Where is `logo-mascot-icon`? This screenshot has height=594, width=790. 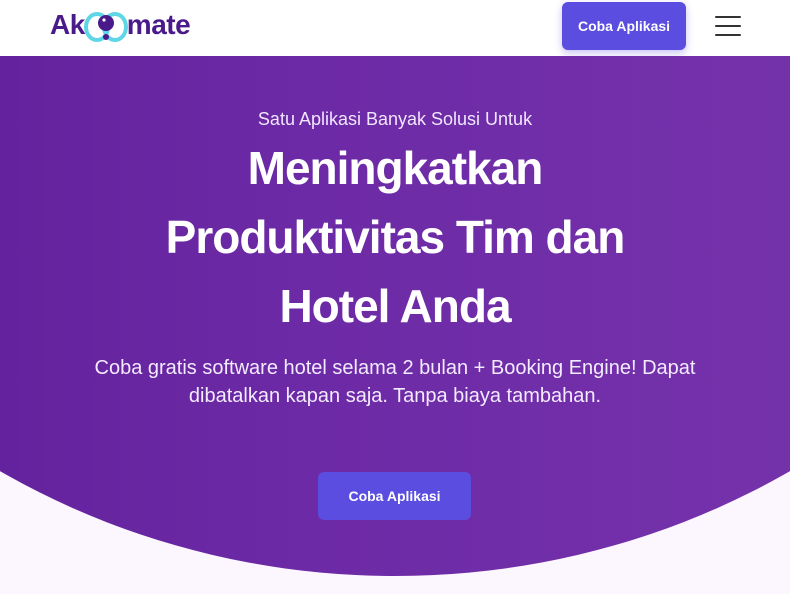
logo-mascot-icon is located at coordinates (106, 25).